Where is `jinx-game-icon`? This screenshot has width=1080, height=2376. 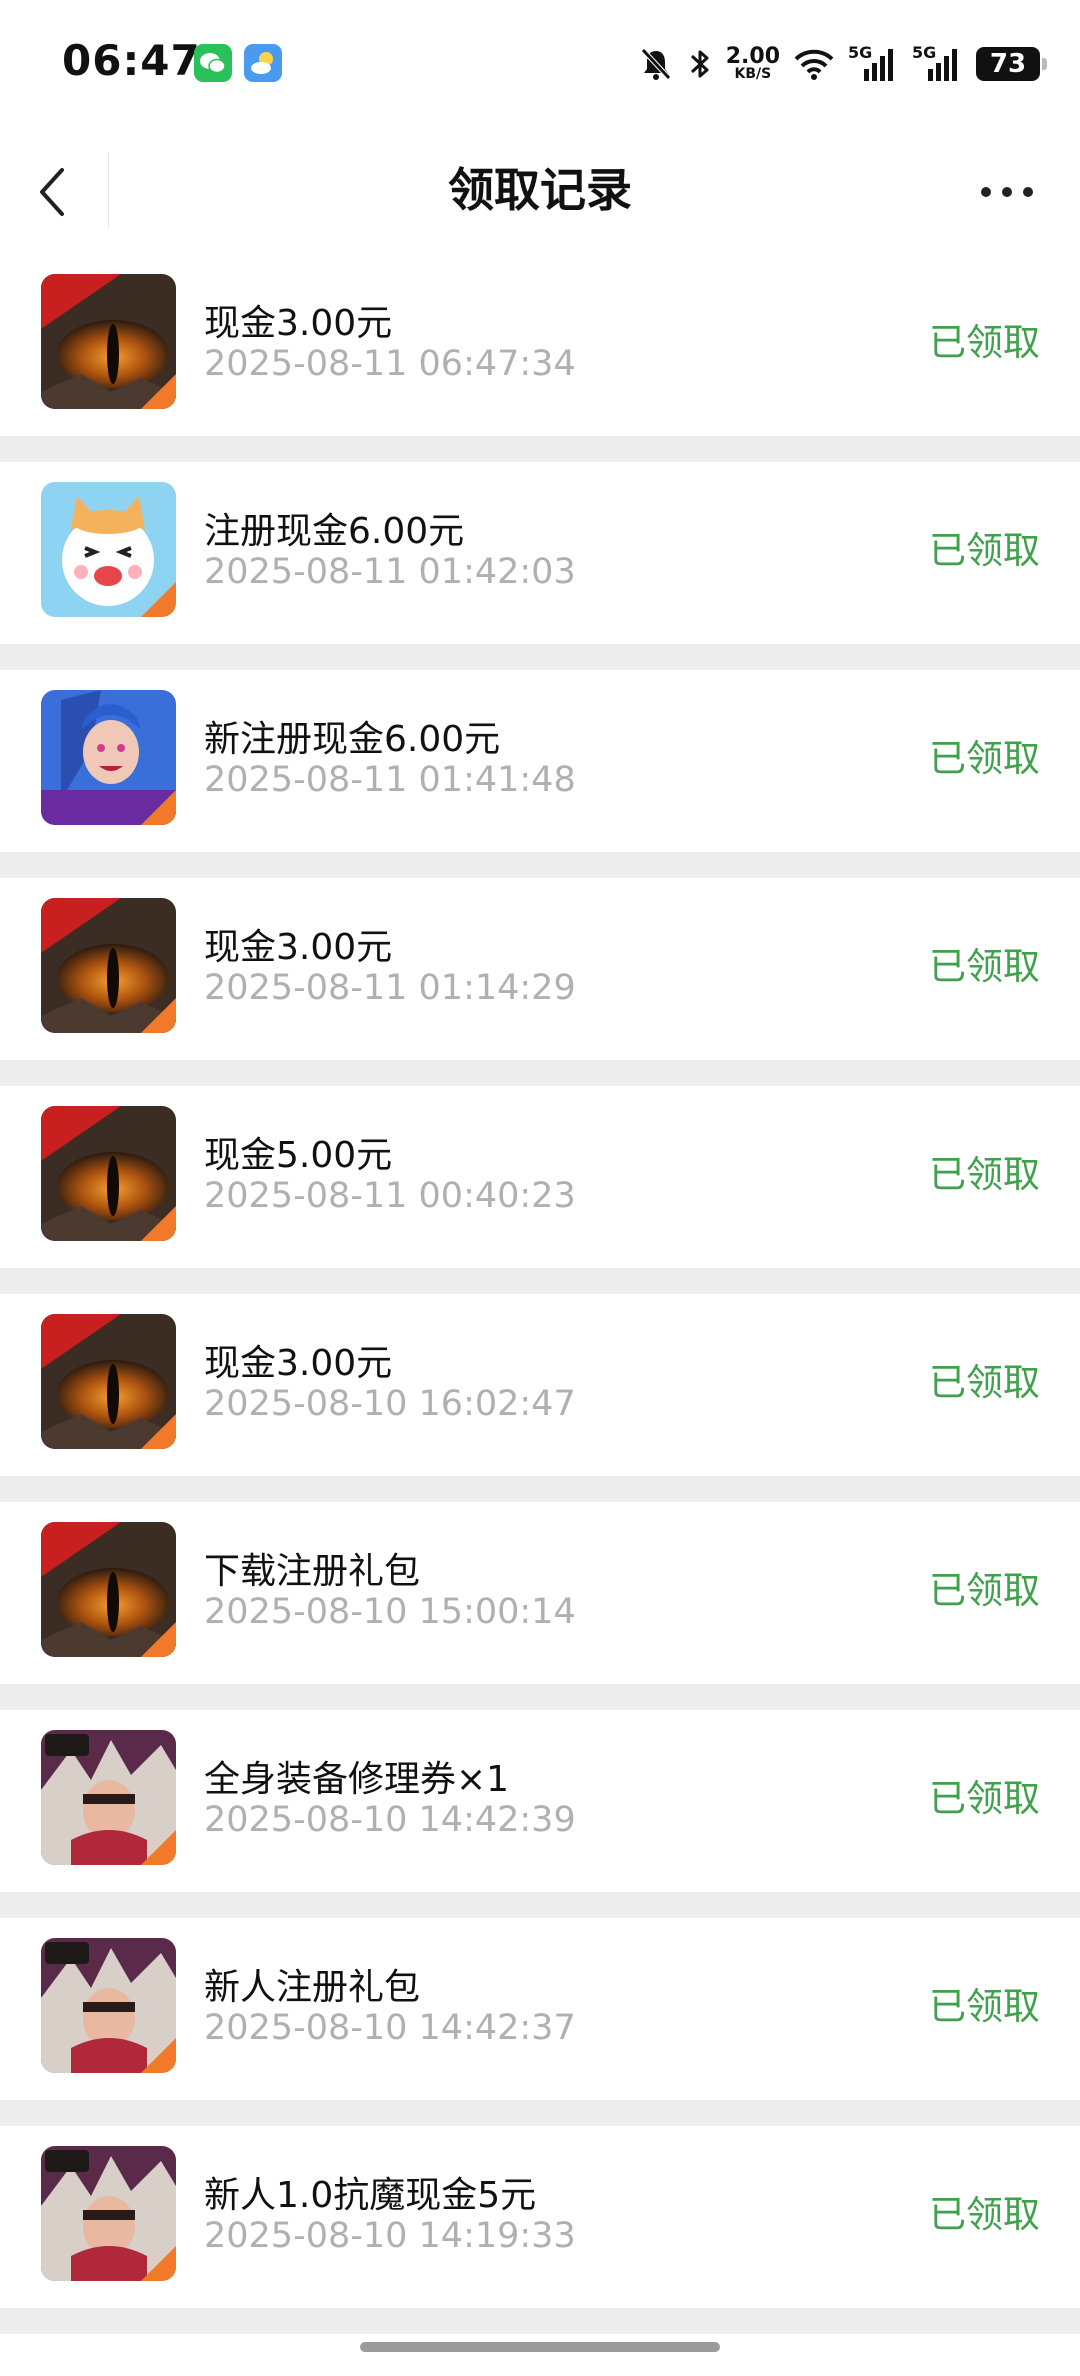
jinx-game-icon is located at coordinates (108, 757).